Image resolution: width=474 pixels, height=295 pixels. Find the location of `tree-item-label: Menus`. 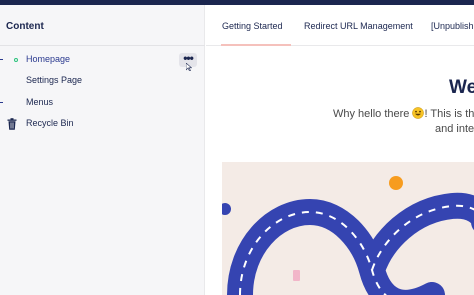

tree-item-label: Menus is located at coordinates (40, 102).